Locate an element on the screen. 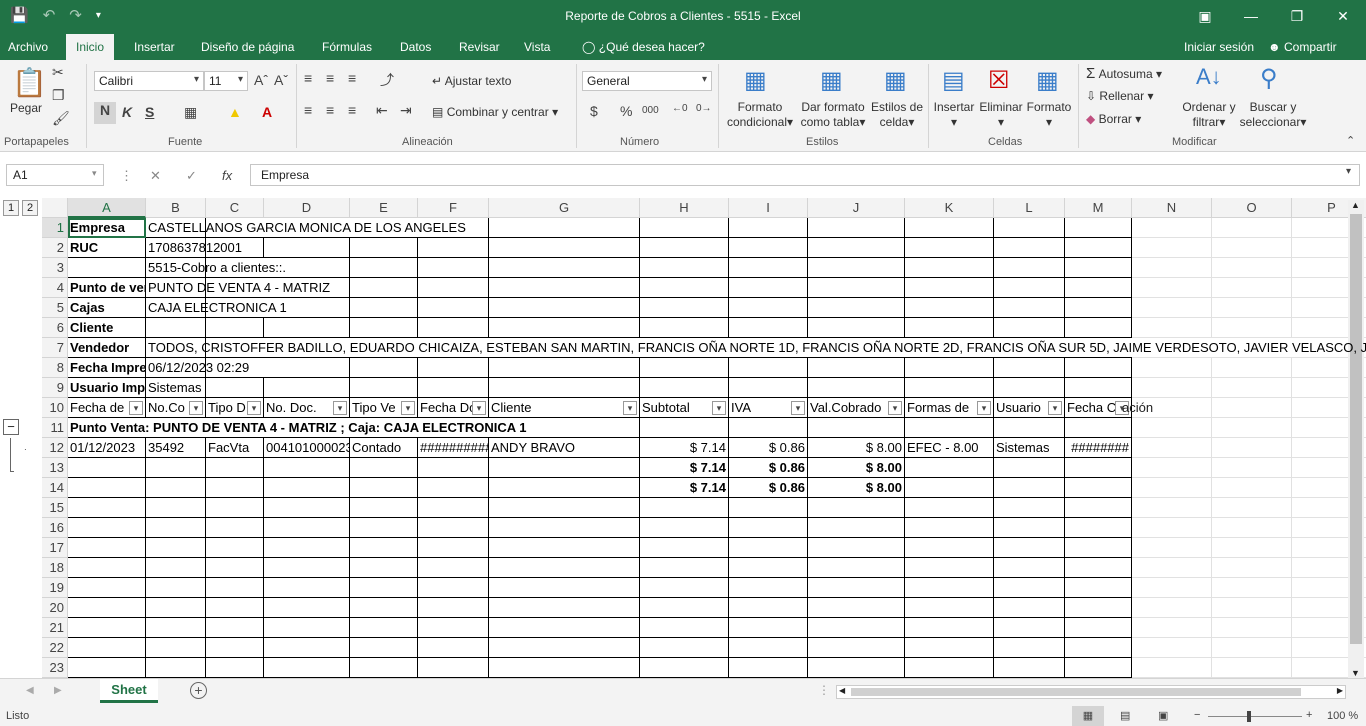 The height and width of the screenshot is (726, 1366). align-right-icon: ≡ is located at coordinates (352, 110).